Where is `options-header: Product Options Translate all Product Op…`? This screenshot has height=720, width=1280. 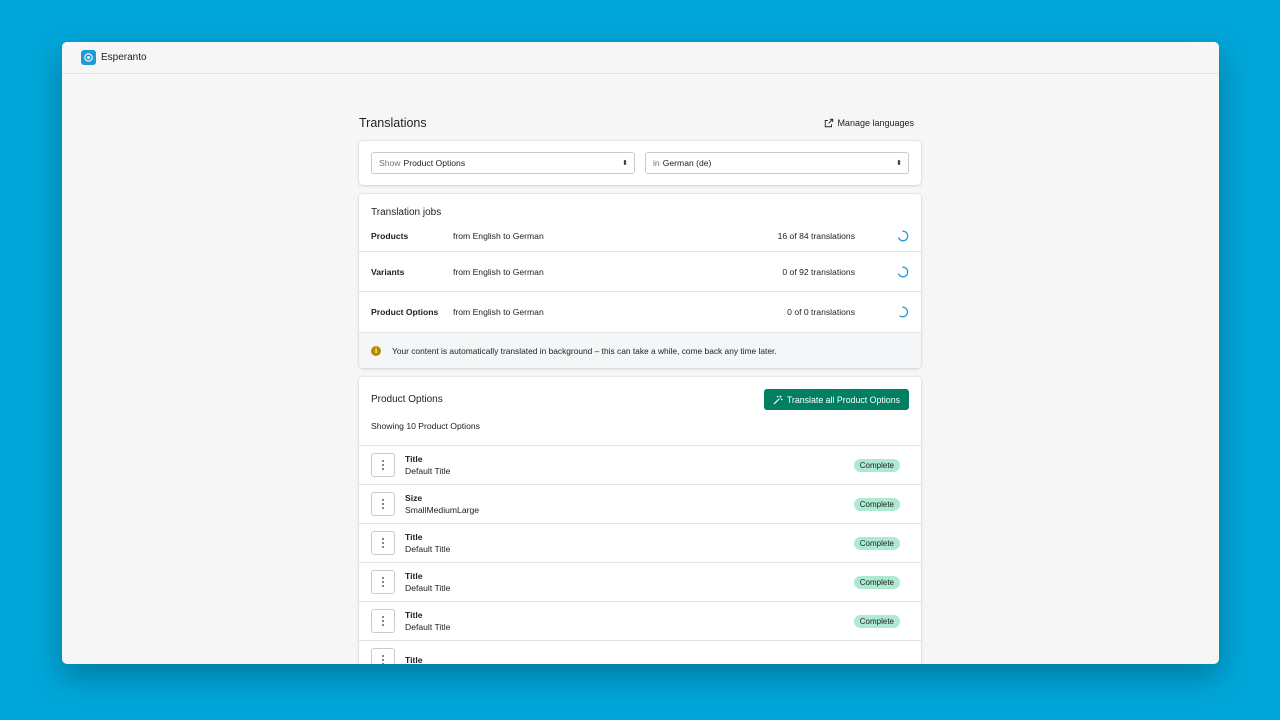
options-header: Product Options Translate all Product Op… is located at coordinates (640, 393).